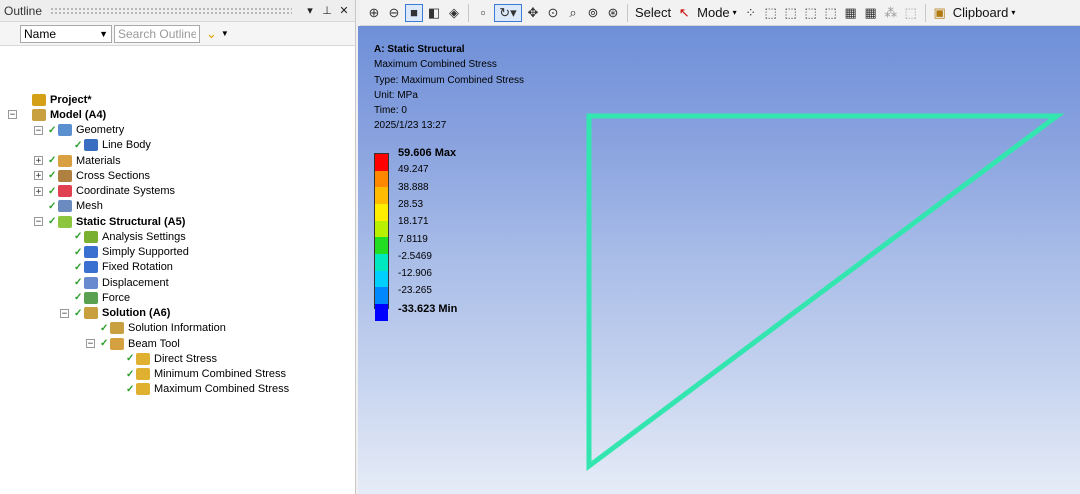  I want to click on tree-item-label: Project*, so click(71, 99).